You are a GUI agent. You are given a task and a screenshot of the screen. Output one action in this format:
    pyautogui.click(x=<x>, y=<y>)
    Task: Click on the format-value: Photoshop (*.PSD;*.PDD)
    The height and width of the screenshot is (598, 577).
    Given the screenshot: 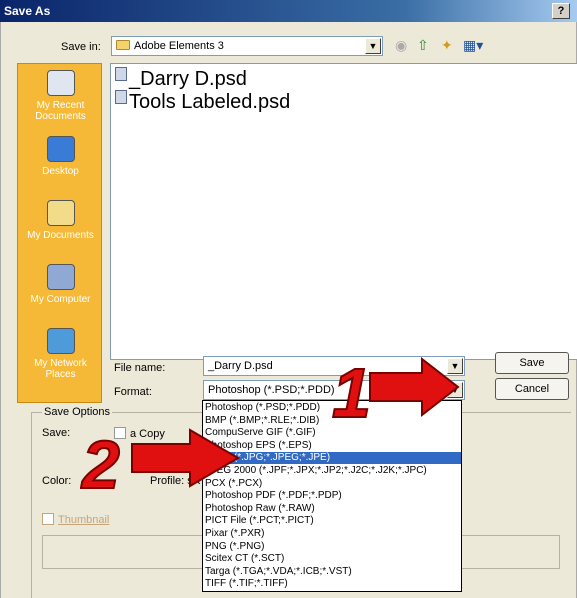 What is the action you would take?
    pyautogui.click(x=271, y=390)
    